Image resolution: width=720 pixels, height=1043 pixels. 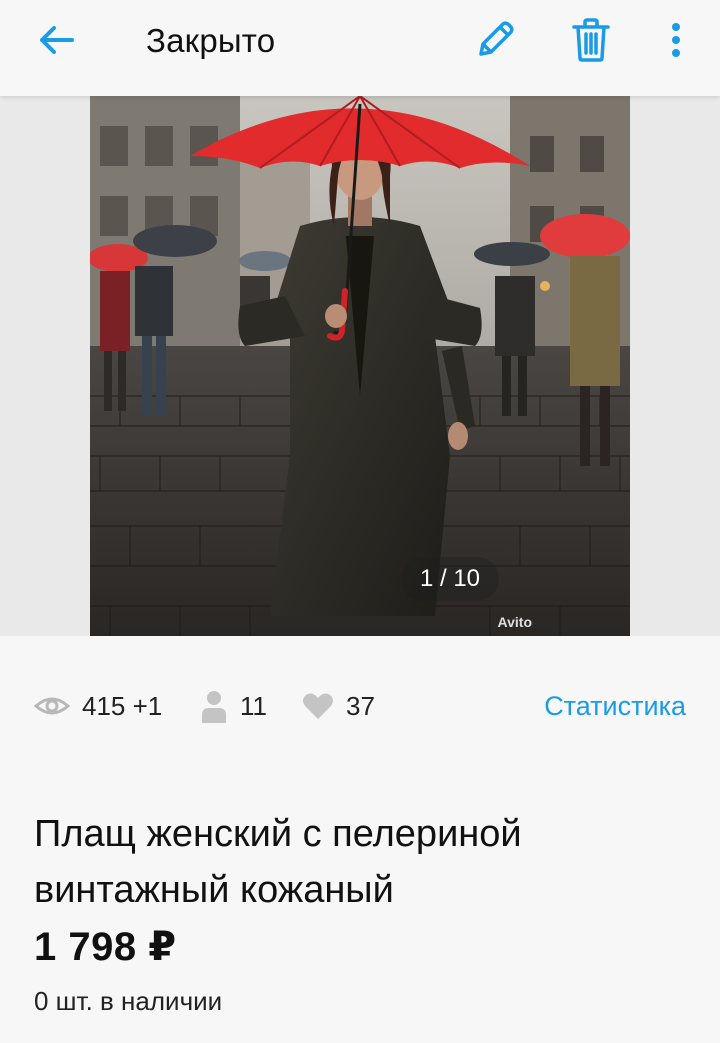 I want to click on person-icon, so click(x=214, y=706).